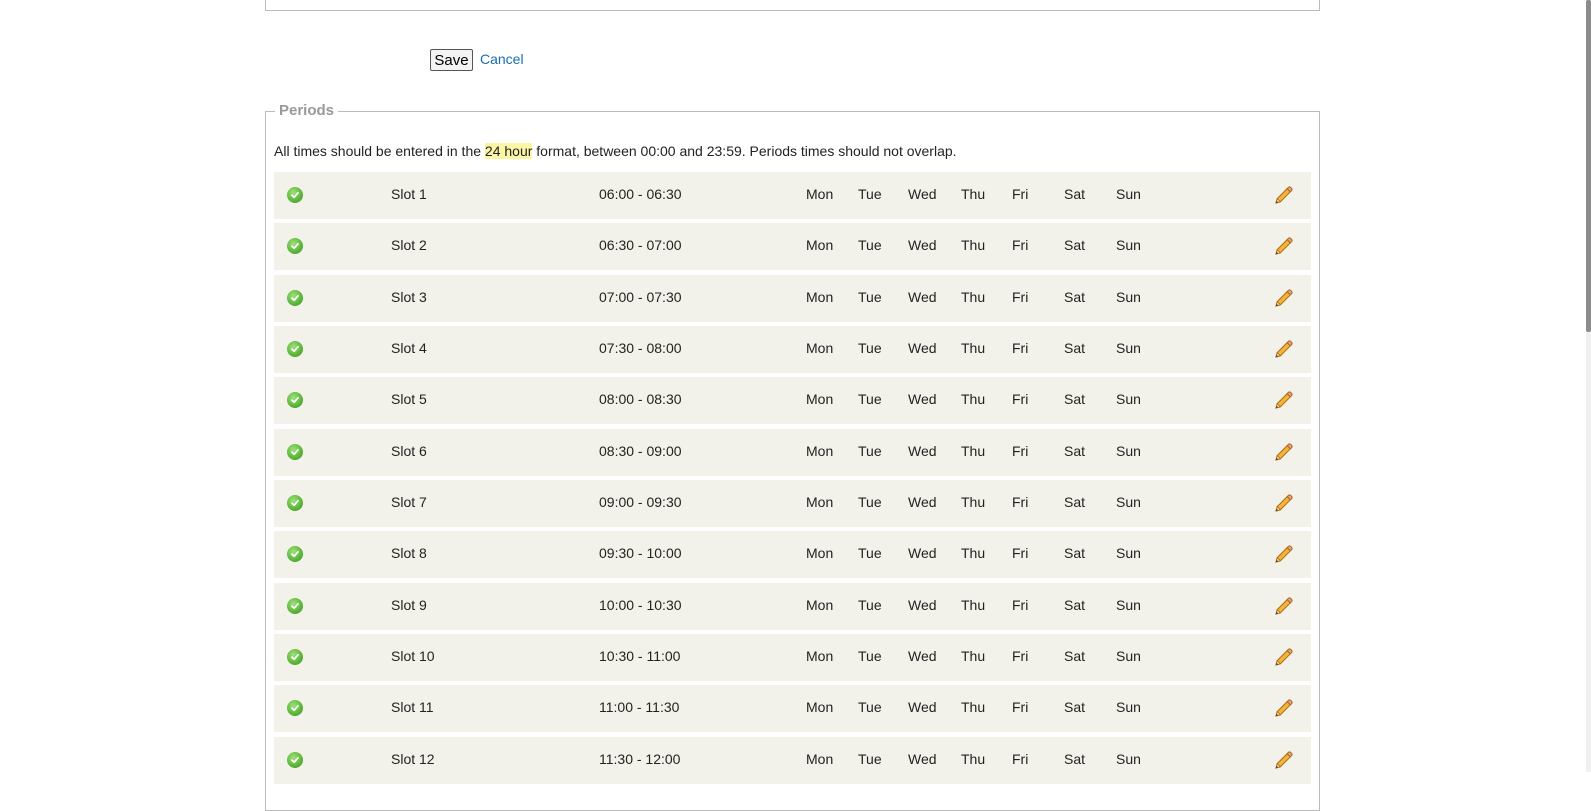 The image size is (1591, 811). Describe the element at coordinates (792, 195) in the screenshot. I see `period-row: Slot 1 06:00 - 06:30 Mon Tue Wed Thu Fri Sat Sun` at that location.